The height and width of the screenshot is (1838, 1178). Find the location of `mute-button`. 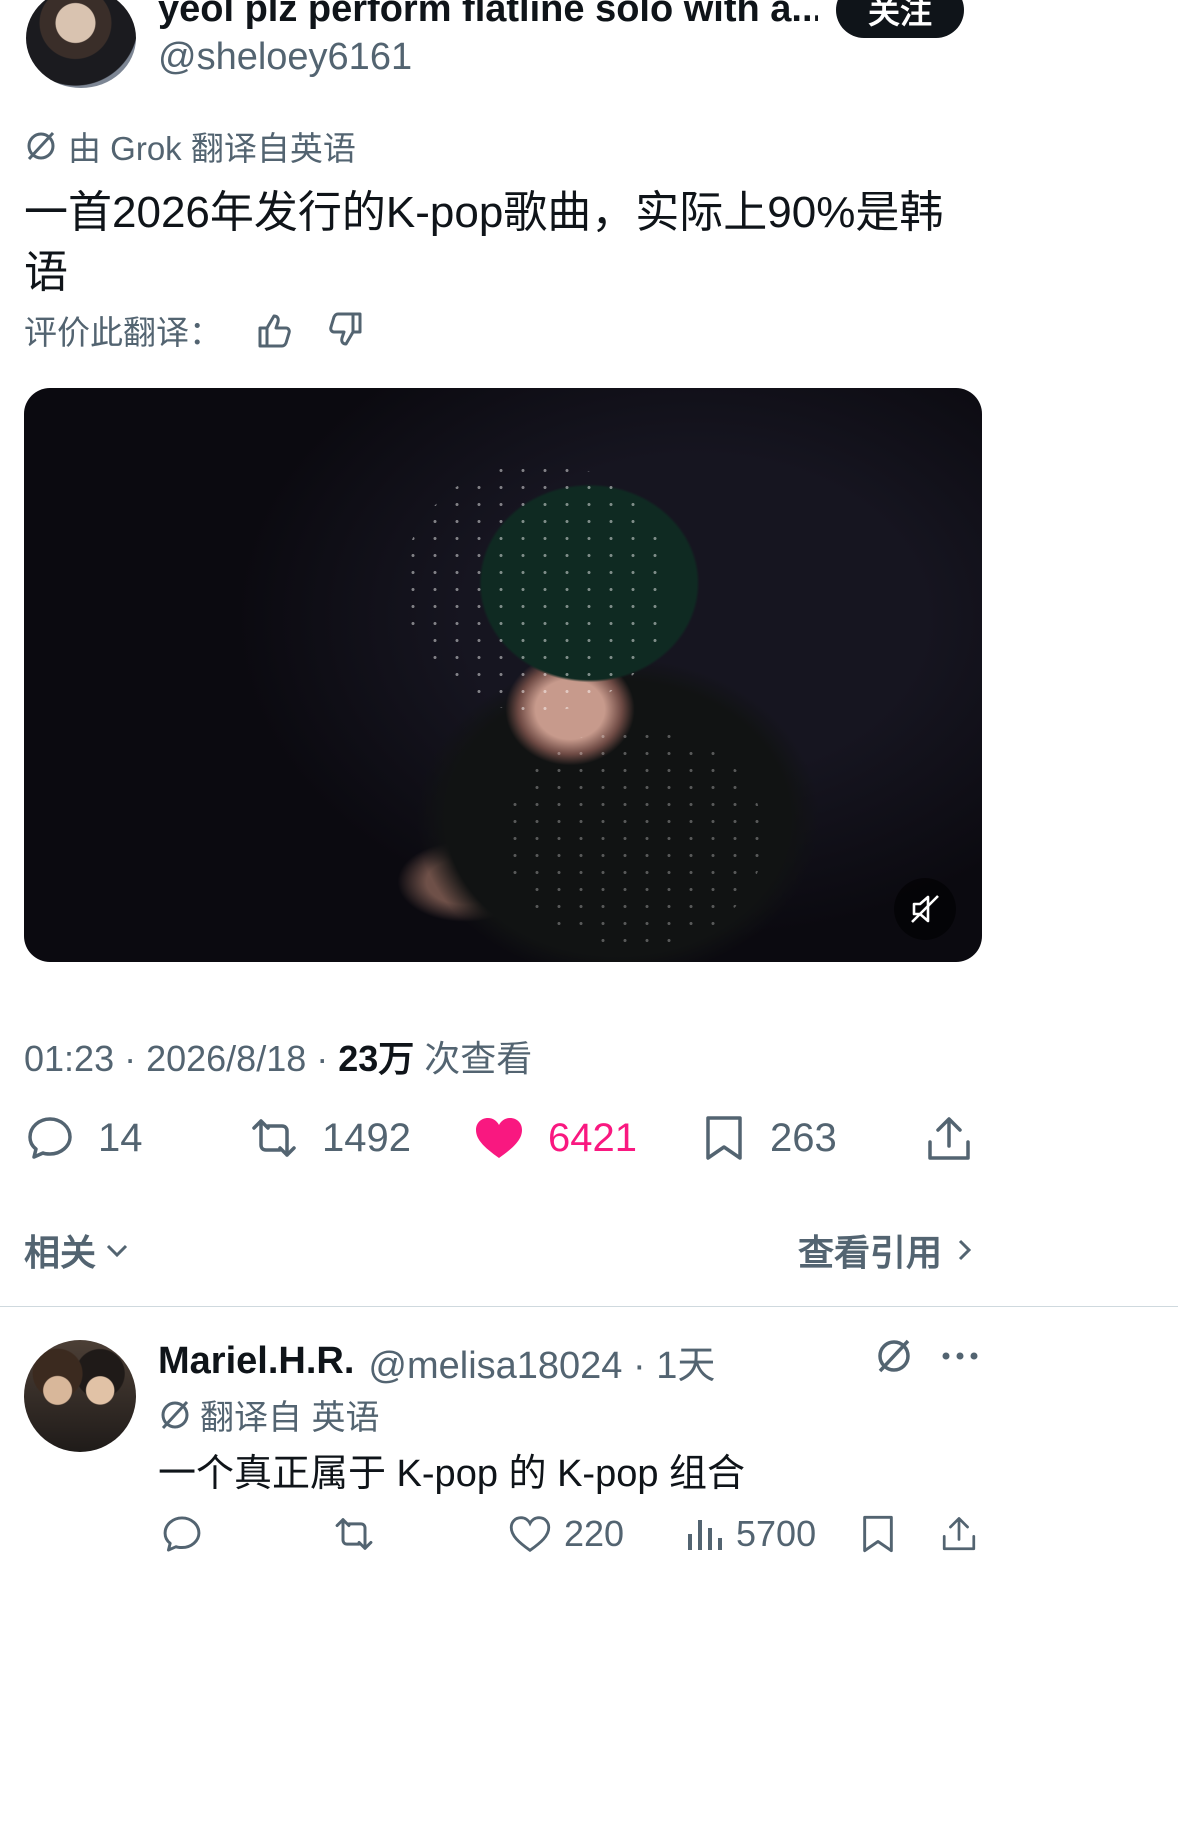

mute-button is located at coordinates (925, 909).